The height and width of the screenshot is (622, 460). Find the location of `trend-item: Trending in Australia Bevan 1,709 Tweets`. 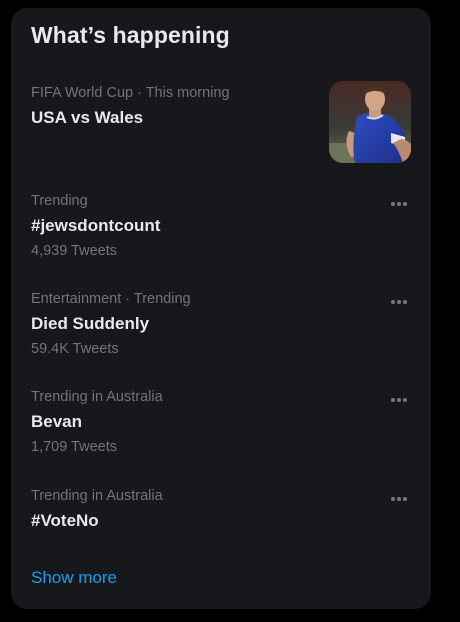

trend-item: Trending in Australia Bevan 1,709 Tweets is located at coordinates (221, 427).